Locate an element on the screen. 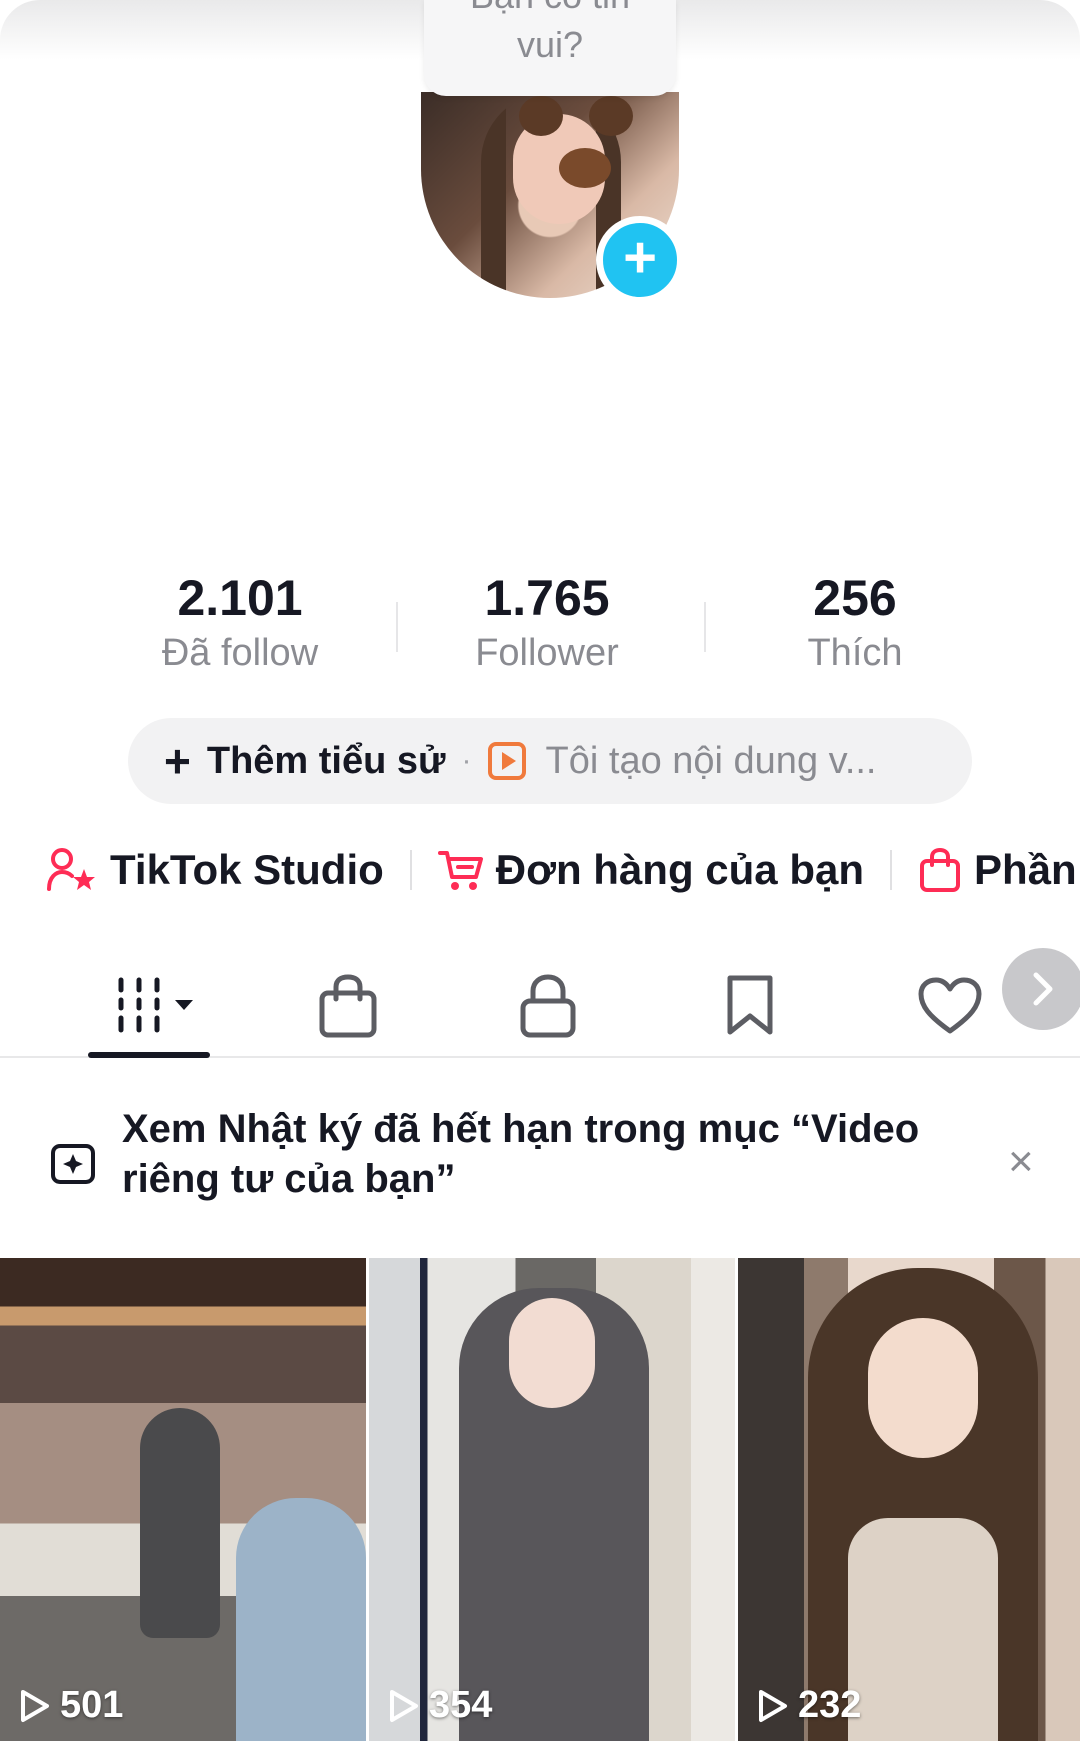 Image resolution: width=1080 pixels, height=1741 pixels. video-thumbnail: 232 is located at coordinates (909, 1499).